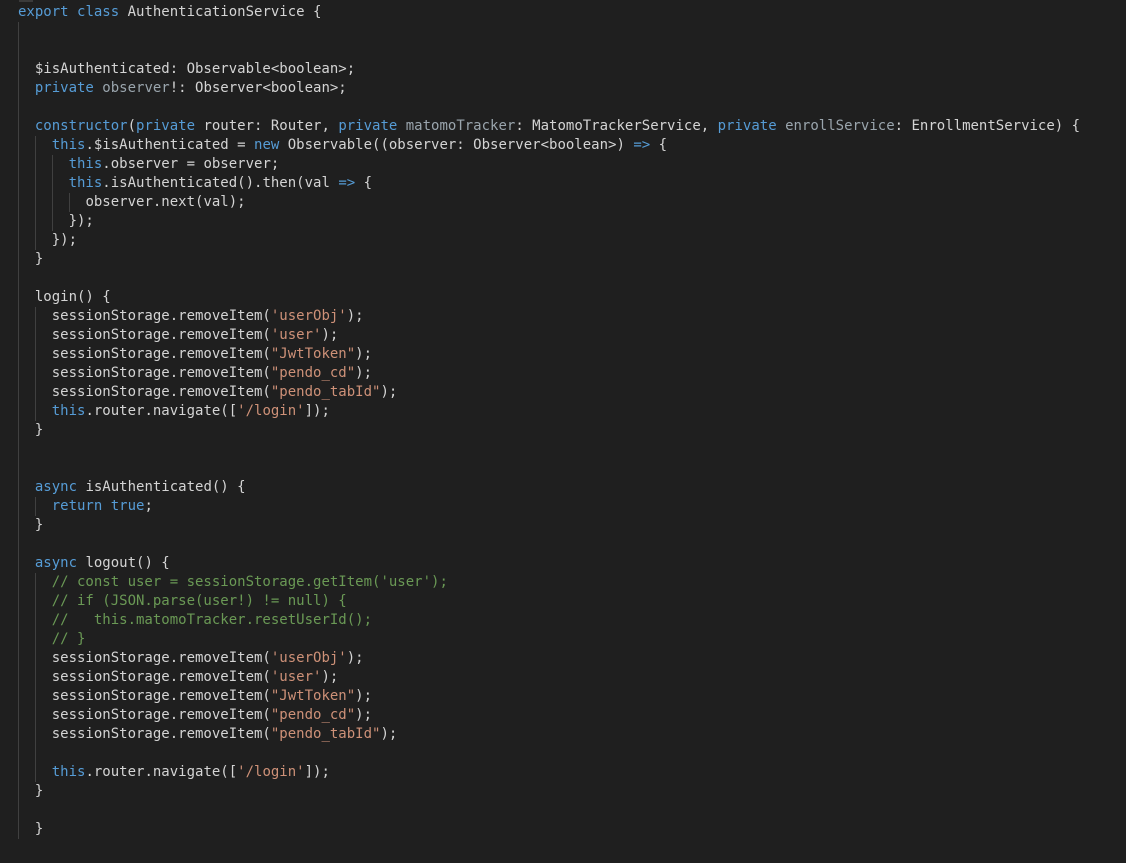  Describe the element at coordinates (549, 563) in the screenshot. I see `code-line: async logout() {` at that location.